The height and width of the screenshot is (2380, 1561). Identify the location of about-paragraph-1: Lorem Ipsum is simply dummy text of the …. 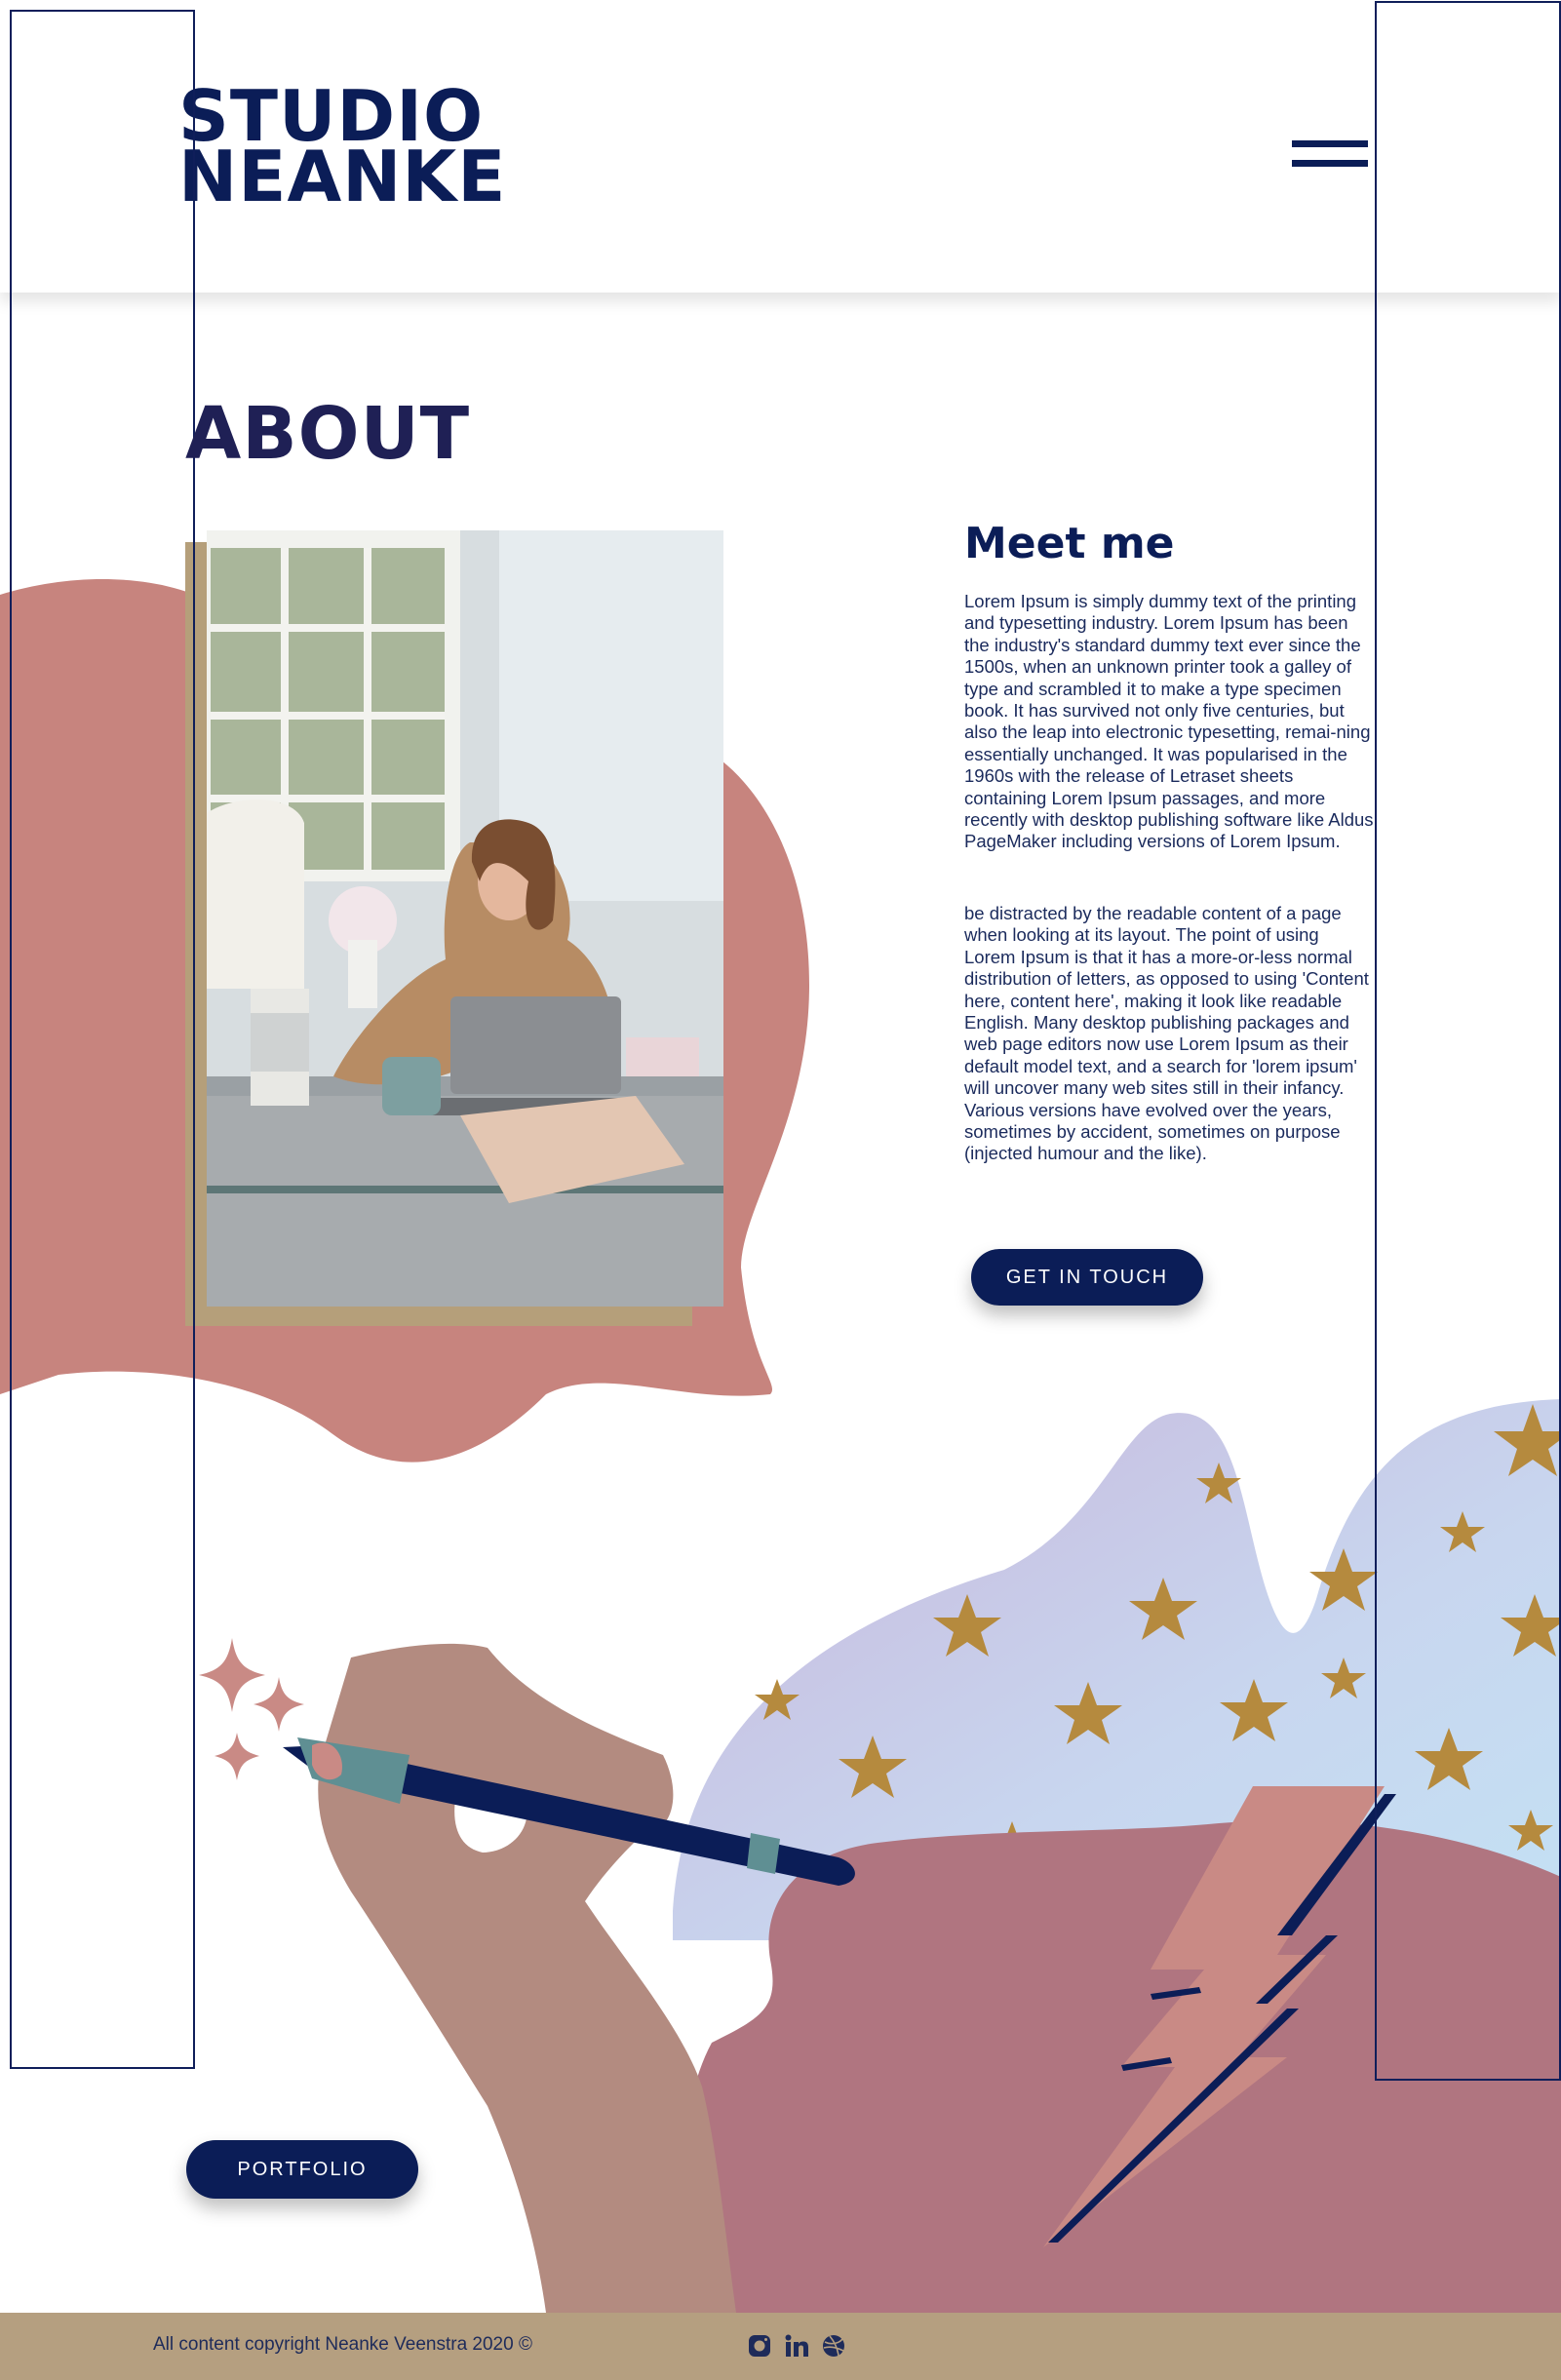
(1169, 721).